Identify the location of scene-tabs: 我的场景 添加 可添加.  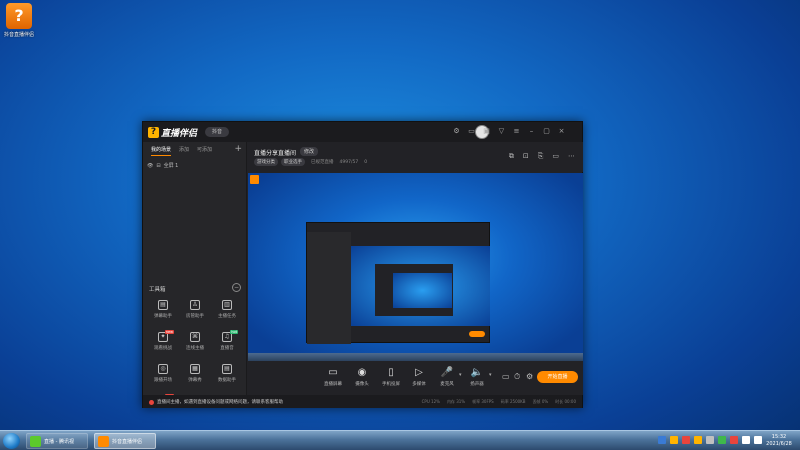
(195, 150).